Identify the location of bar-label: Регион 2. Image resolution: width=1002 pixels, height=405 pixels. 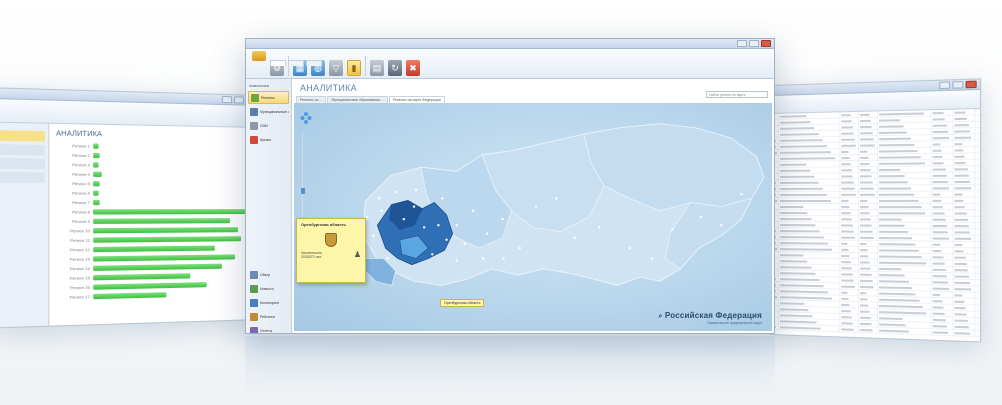
(81, 155).